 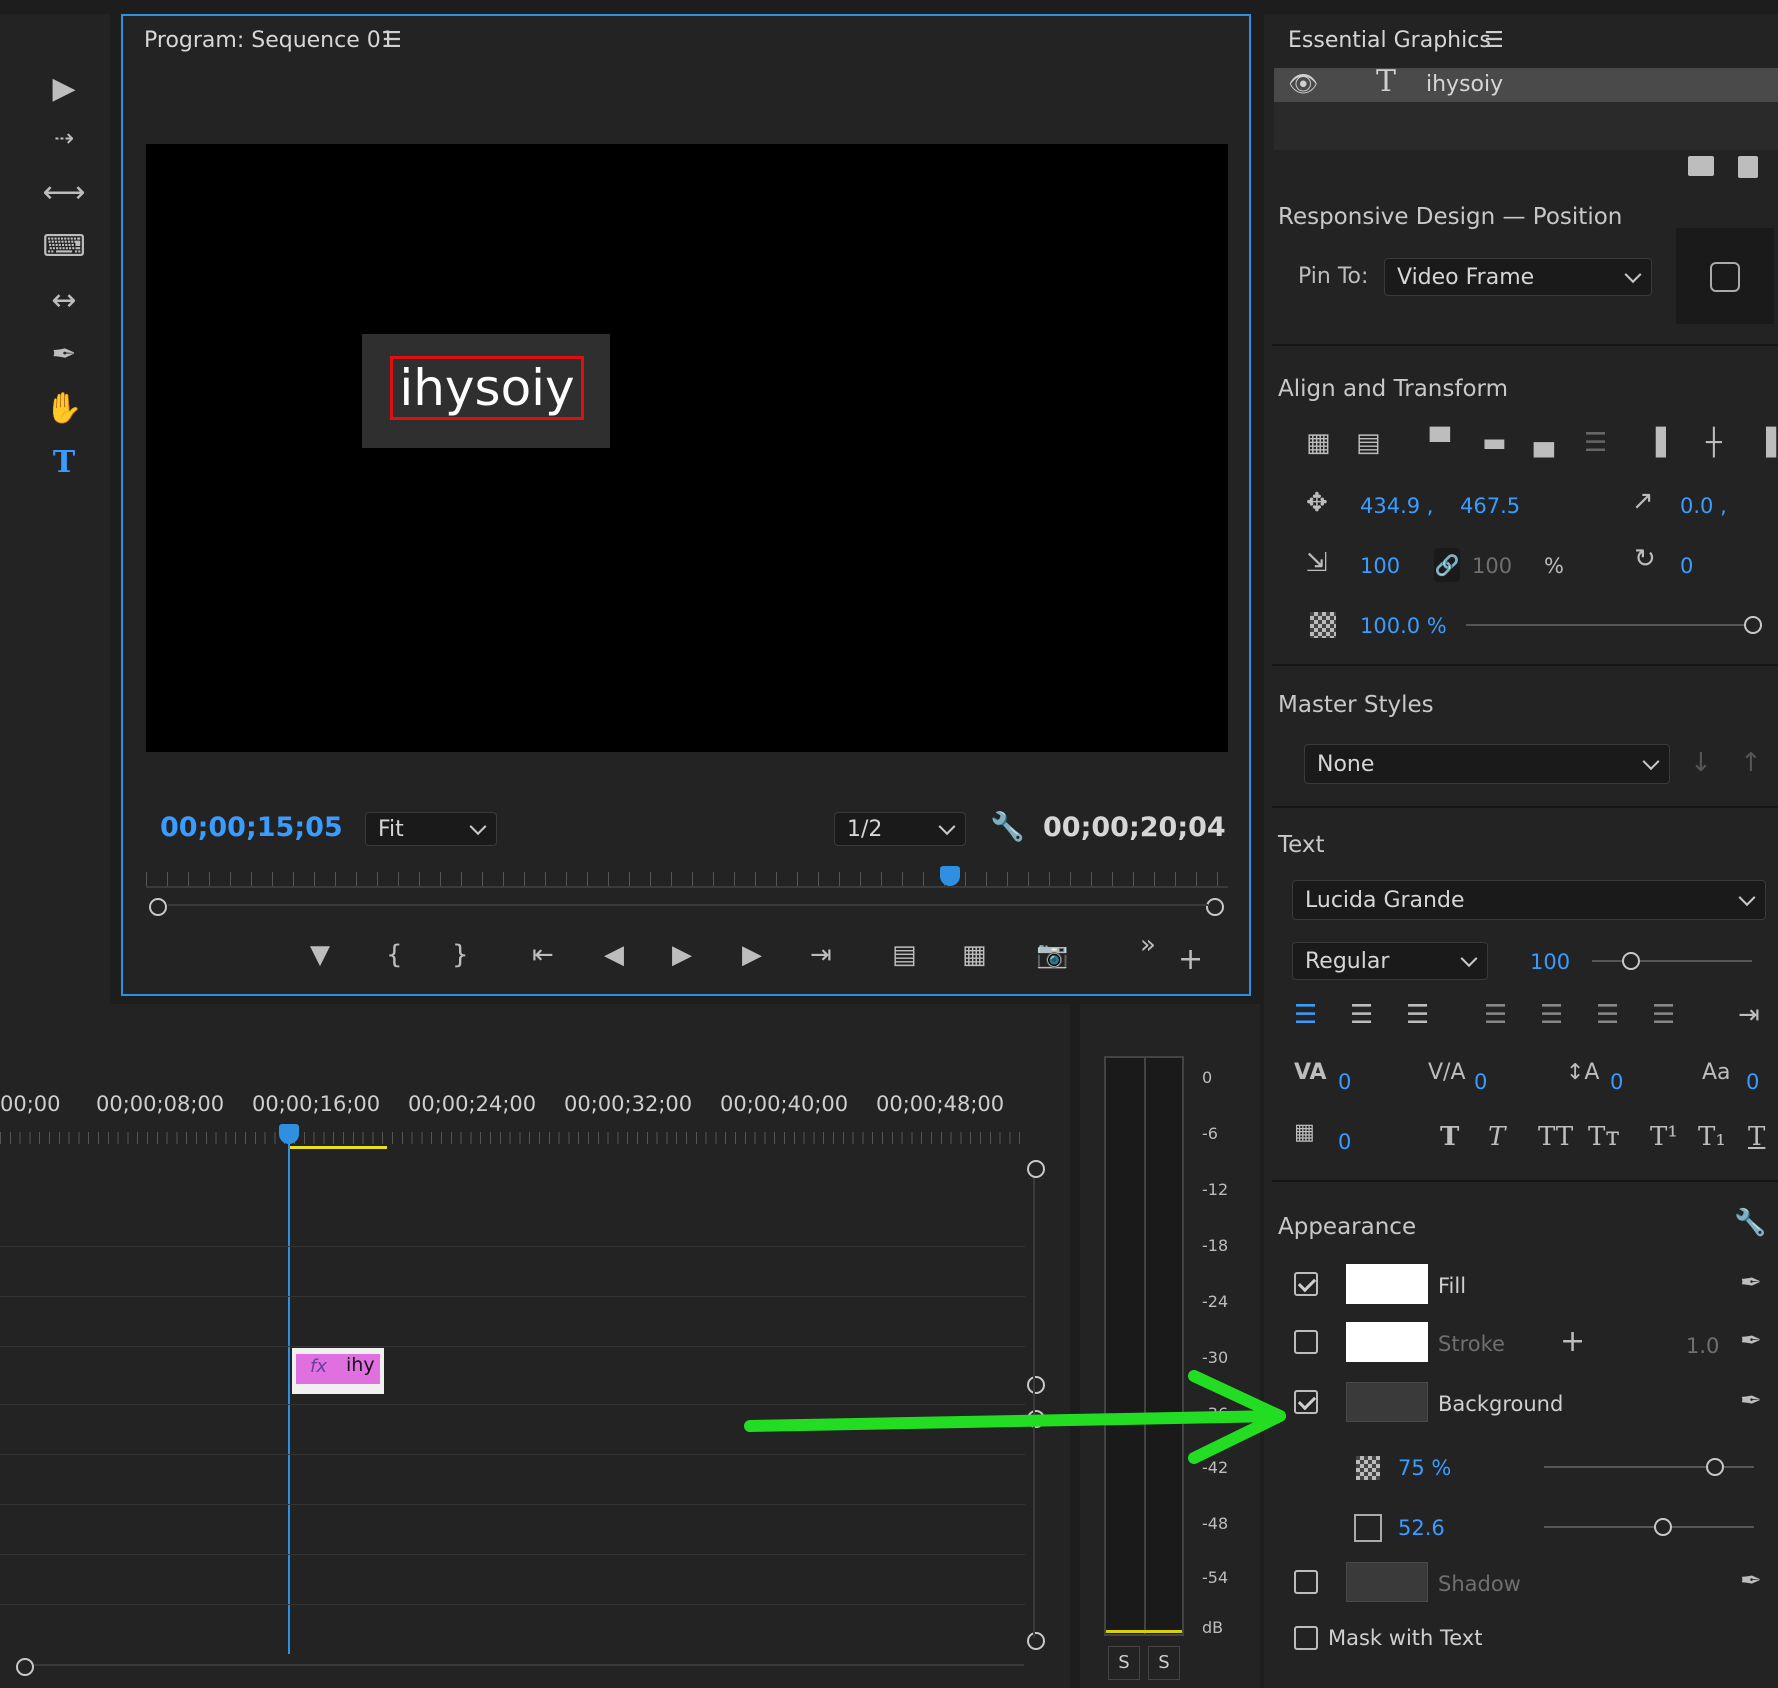 I want to click on stroke-eyedropper-icon: ✒, so click(x=1751, y=1341).